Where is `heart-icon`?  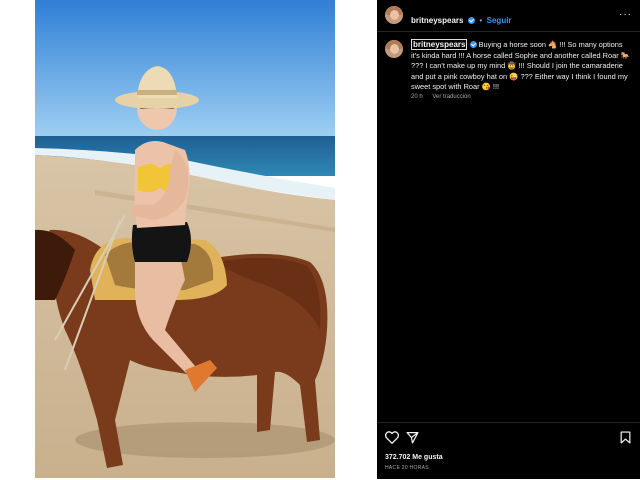
heart-icon is located at coordinates (392, 437).